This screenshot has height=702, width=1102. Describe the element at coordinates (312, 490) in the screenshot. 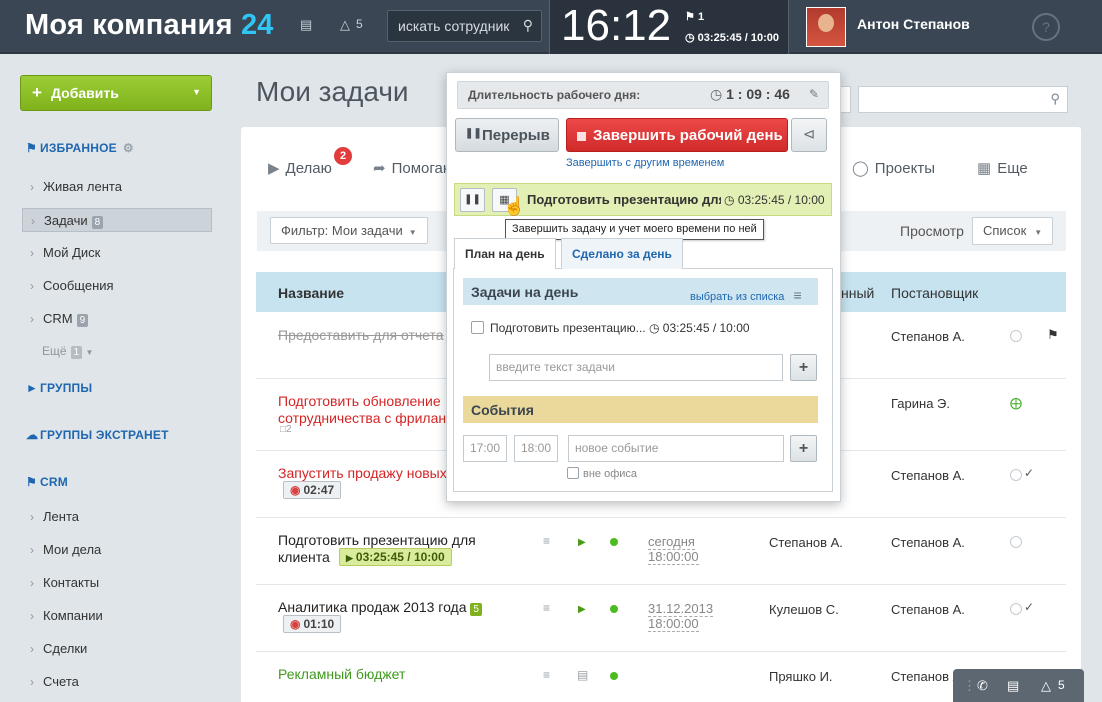

I see `task-timer: ◉ 02:47` at that location.